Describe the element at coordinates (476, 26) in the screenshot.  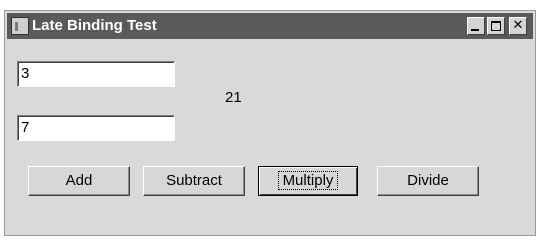
I see `minimize-button` at that location.